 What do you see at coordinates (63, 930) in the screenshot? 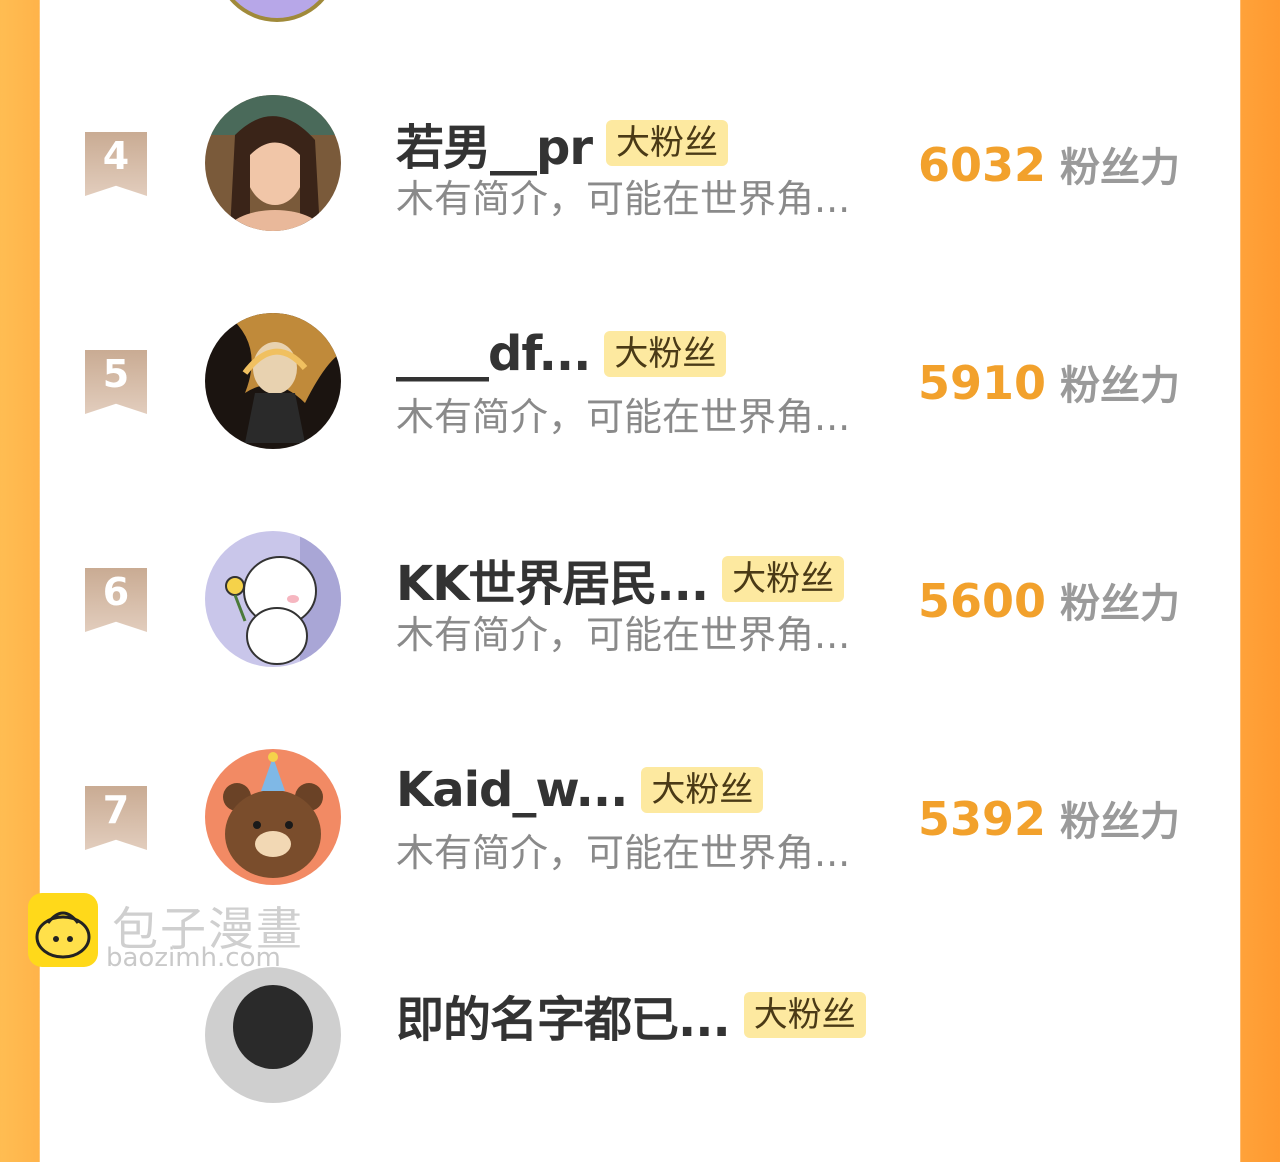
I see `baozi-logo-icon` at bounding box center [63, 930].